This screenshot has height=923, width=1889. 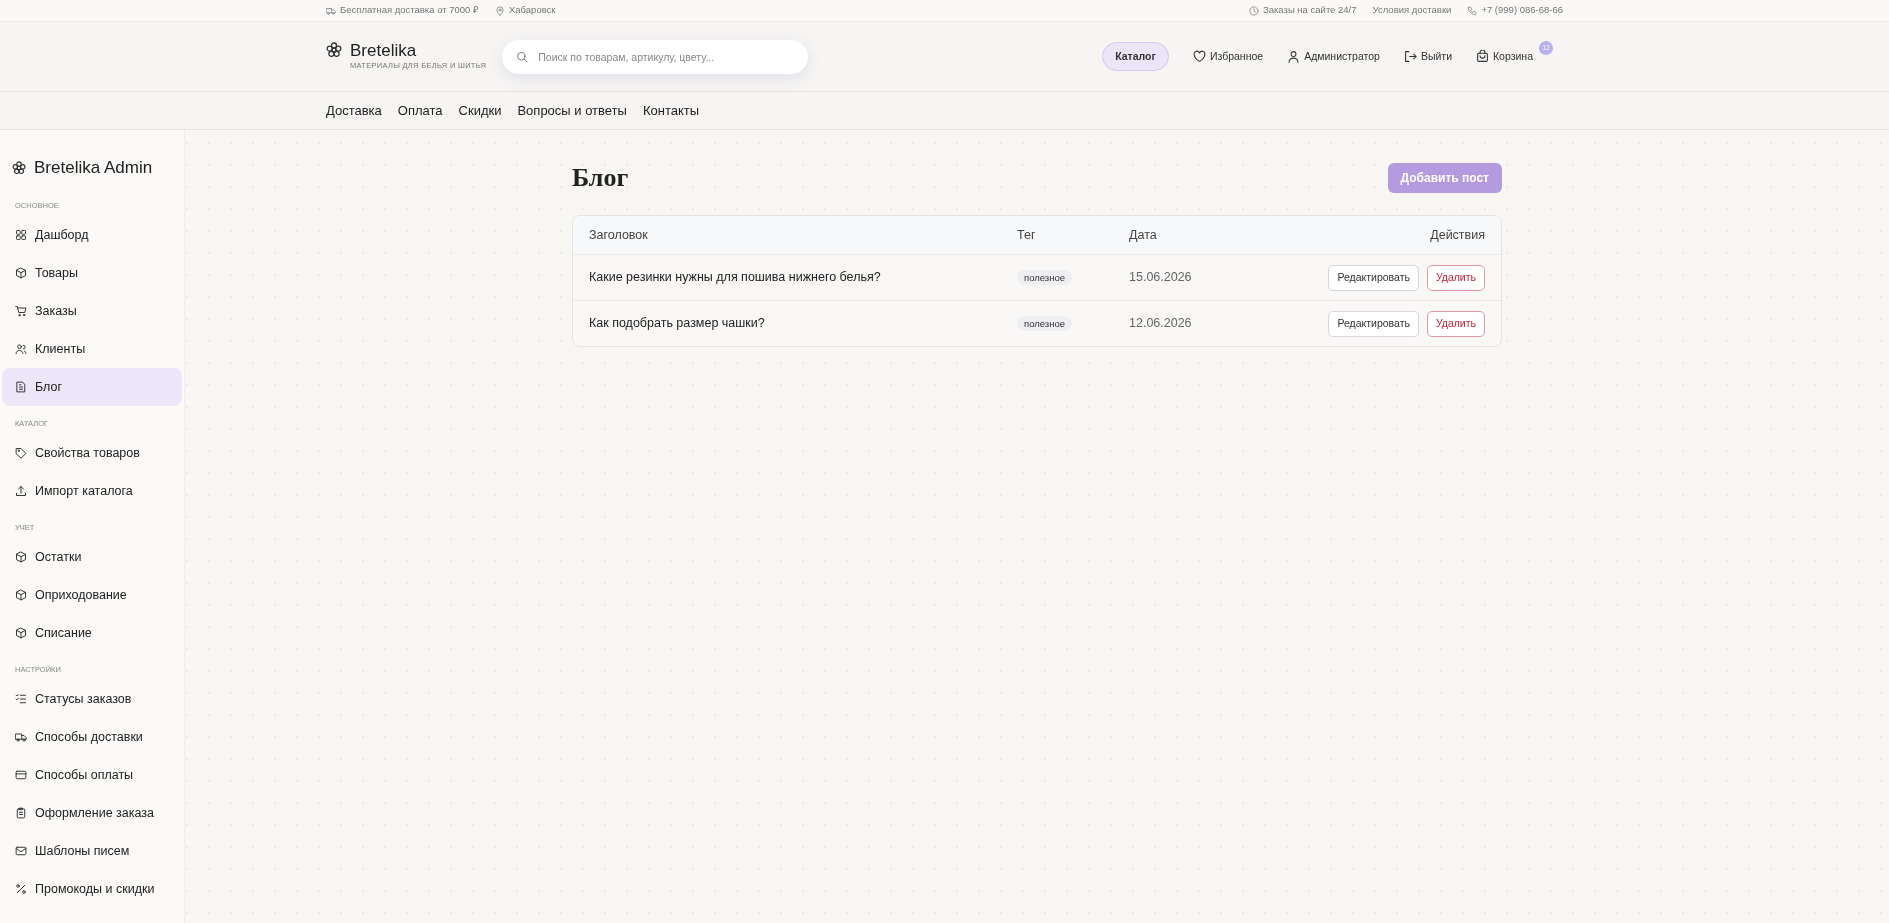 I want to click on cart-link: Корзина, so click(x=1513, y=56).